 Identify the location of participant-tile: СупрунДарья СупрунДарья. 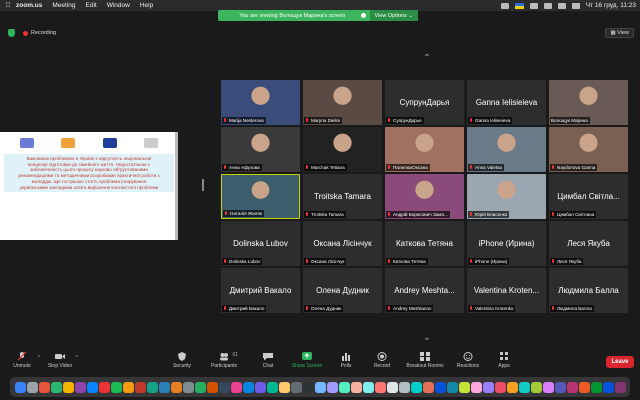
(424, 102).